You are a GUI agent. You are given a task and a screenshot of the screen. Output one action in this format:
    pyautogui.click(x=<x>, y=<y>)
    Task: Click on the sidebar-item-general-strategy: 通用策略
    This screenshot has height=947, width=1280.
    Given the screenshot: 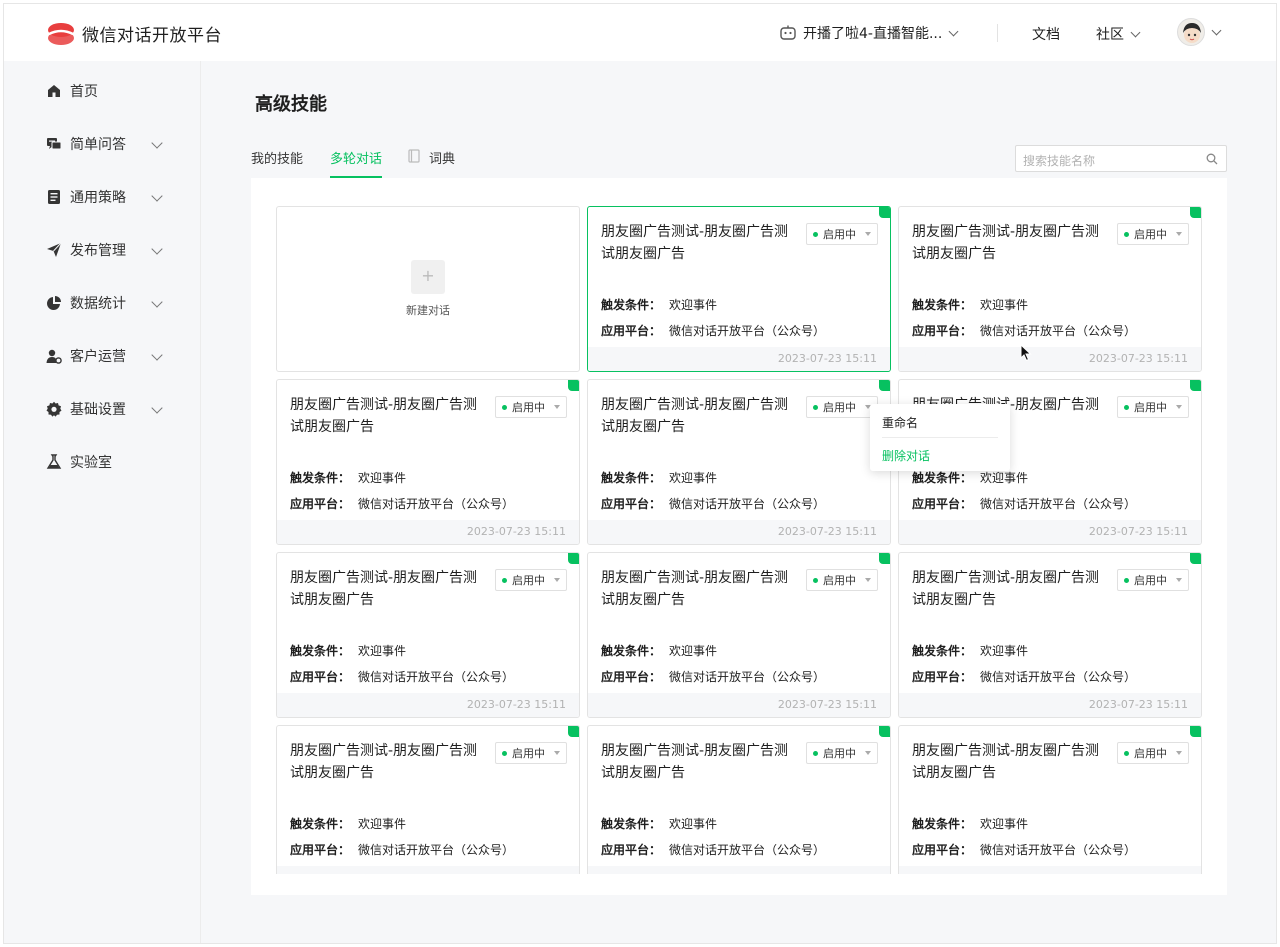 What is the action you would take?
    pyautogui.click(x=104, y=197)
    